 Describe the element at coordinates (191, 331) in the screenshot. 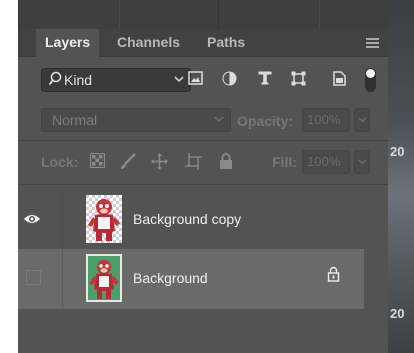

I see `empty-layer-area` at that location.